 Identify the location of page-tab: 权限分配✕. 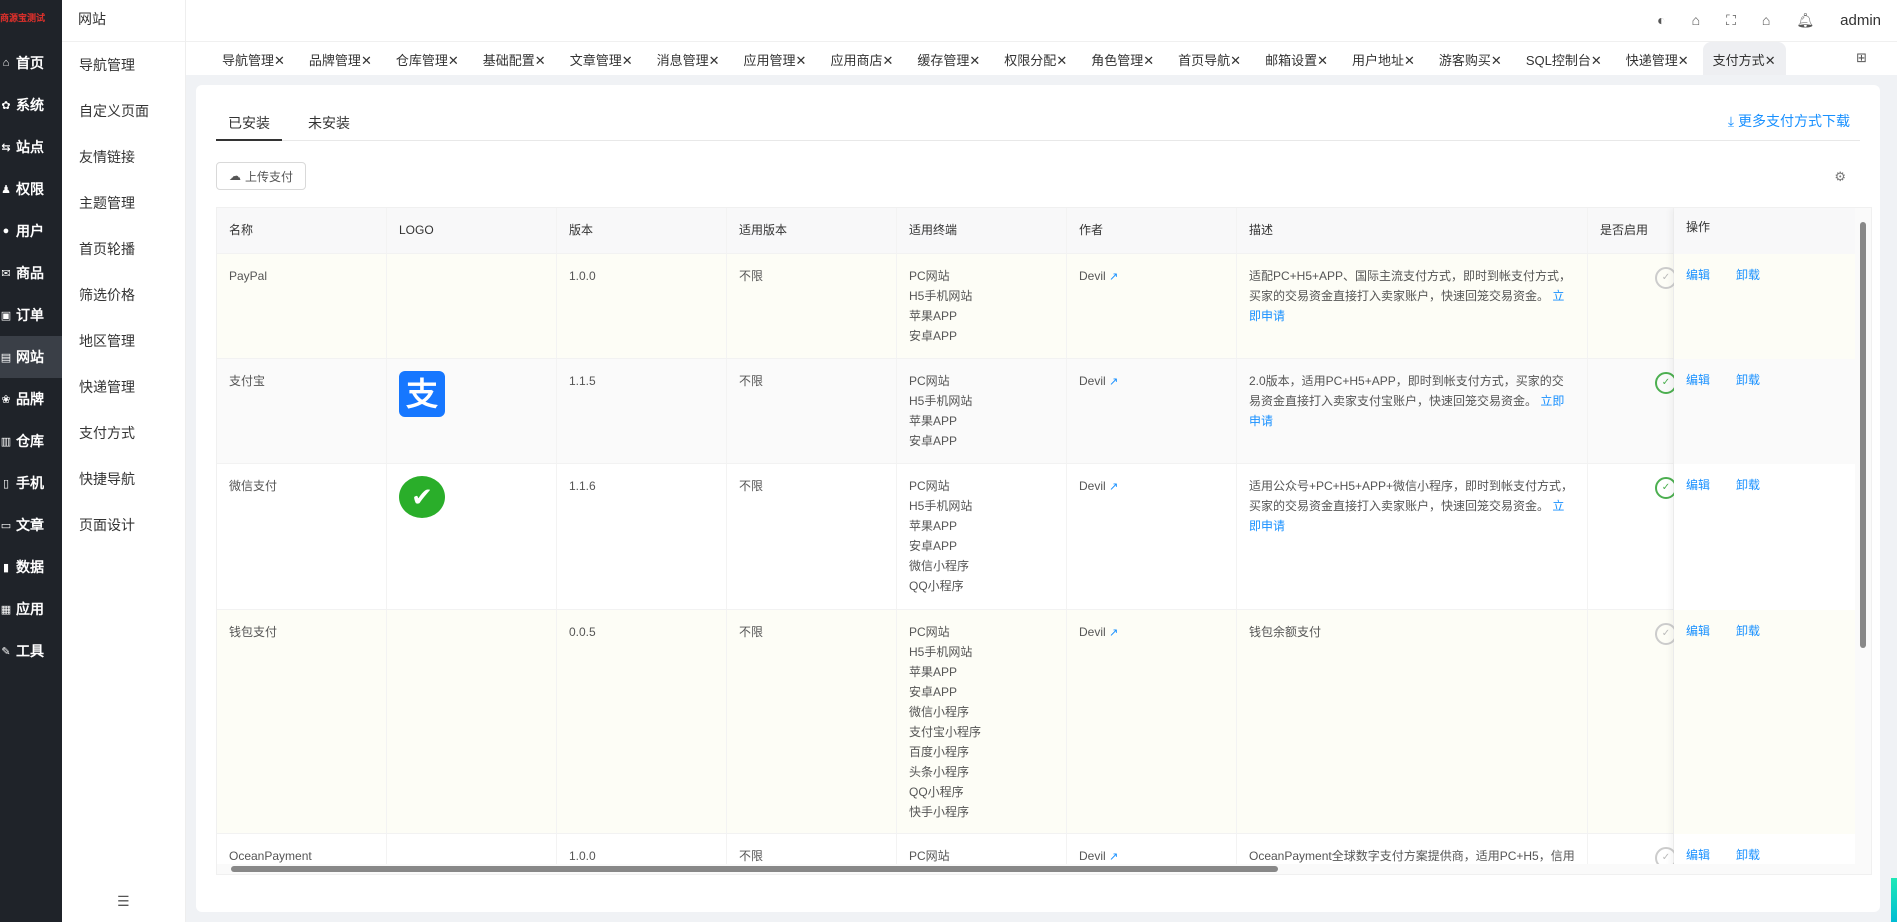
(1035, 62).